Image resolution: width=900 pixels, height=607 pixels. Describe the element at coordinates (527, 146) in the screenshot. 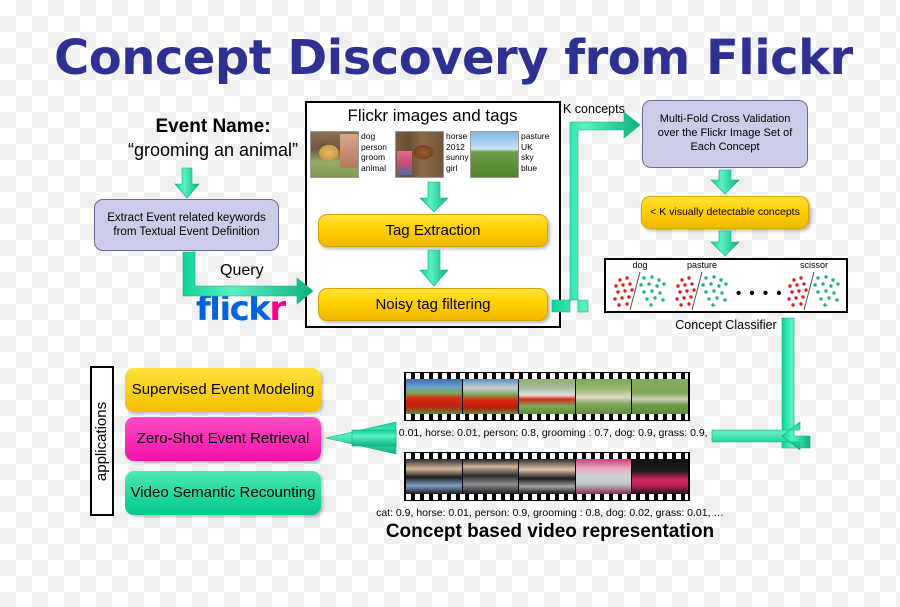

I see `tag: UK` at that location.